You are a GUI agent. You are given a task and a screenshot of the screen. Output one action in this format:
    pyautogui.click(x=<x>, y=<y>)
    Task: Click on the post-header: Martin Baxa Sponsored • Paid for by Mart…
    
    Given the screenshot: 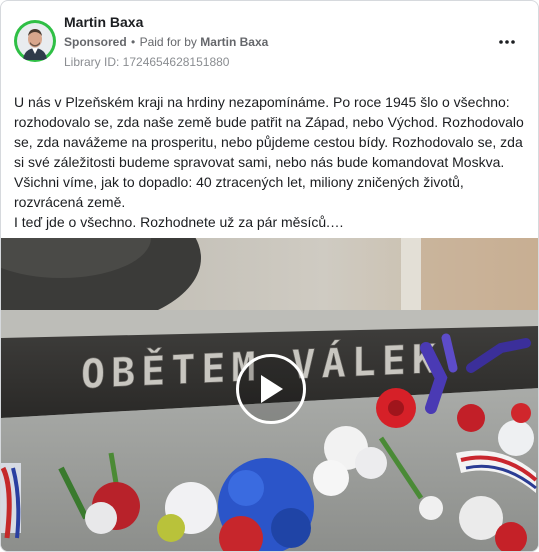 What is the action you would take?
    pyautogui.click(x=269, y=41)
    